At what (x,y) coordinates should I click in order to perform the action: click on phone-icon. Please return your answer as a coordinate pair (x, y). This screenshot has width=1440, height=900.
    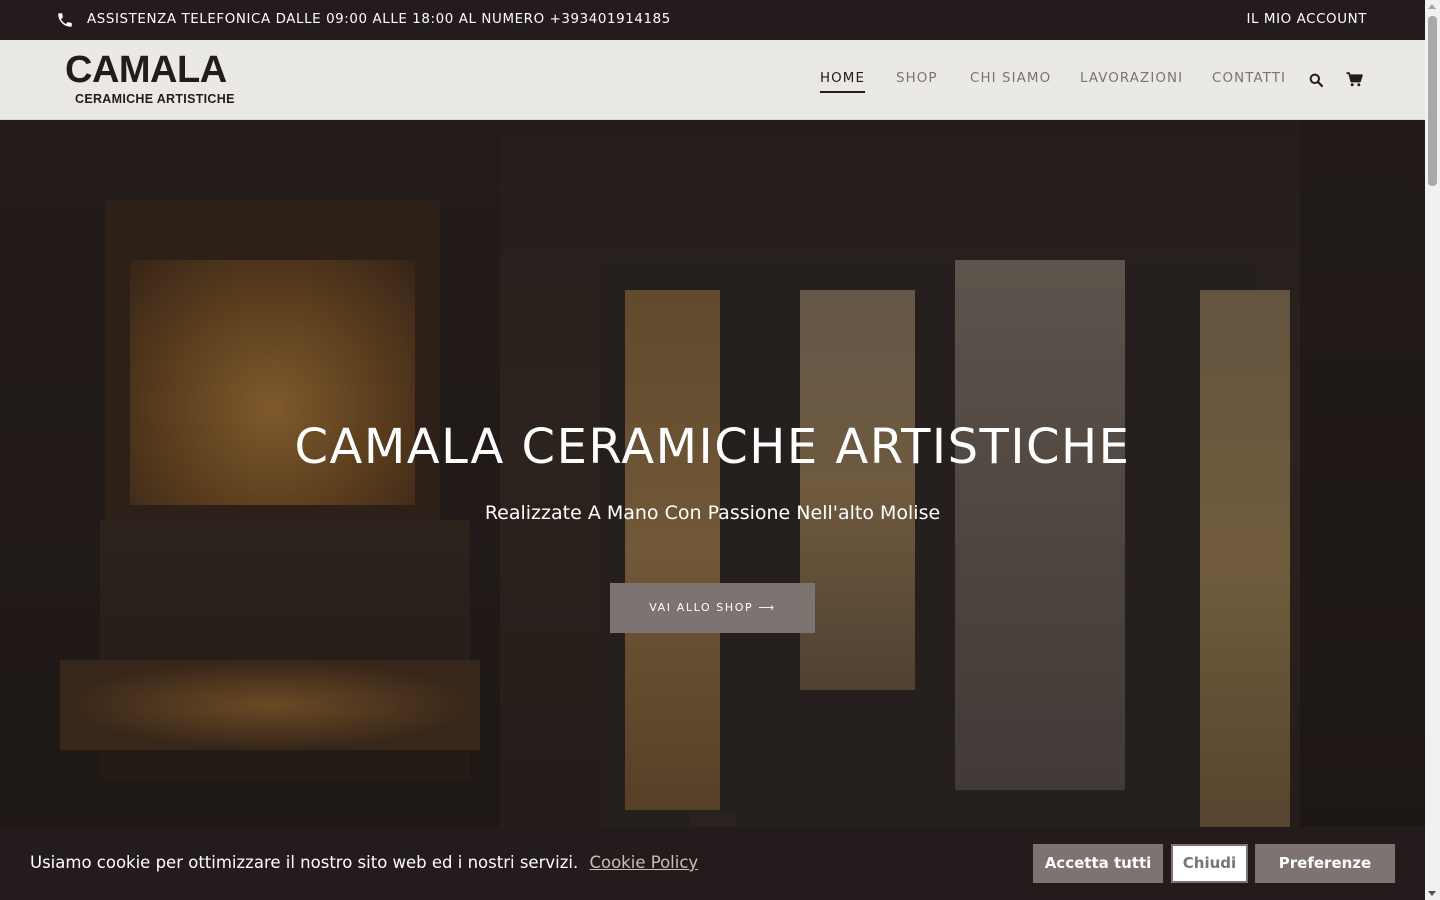
    Looking at the image, I should click on (65, 20).